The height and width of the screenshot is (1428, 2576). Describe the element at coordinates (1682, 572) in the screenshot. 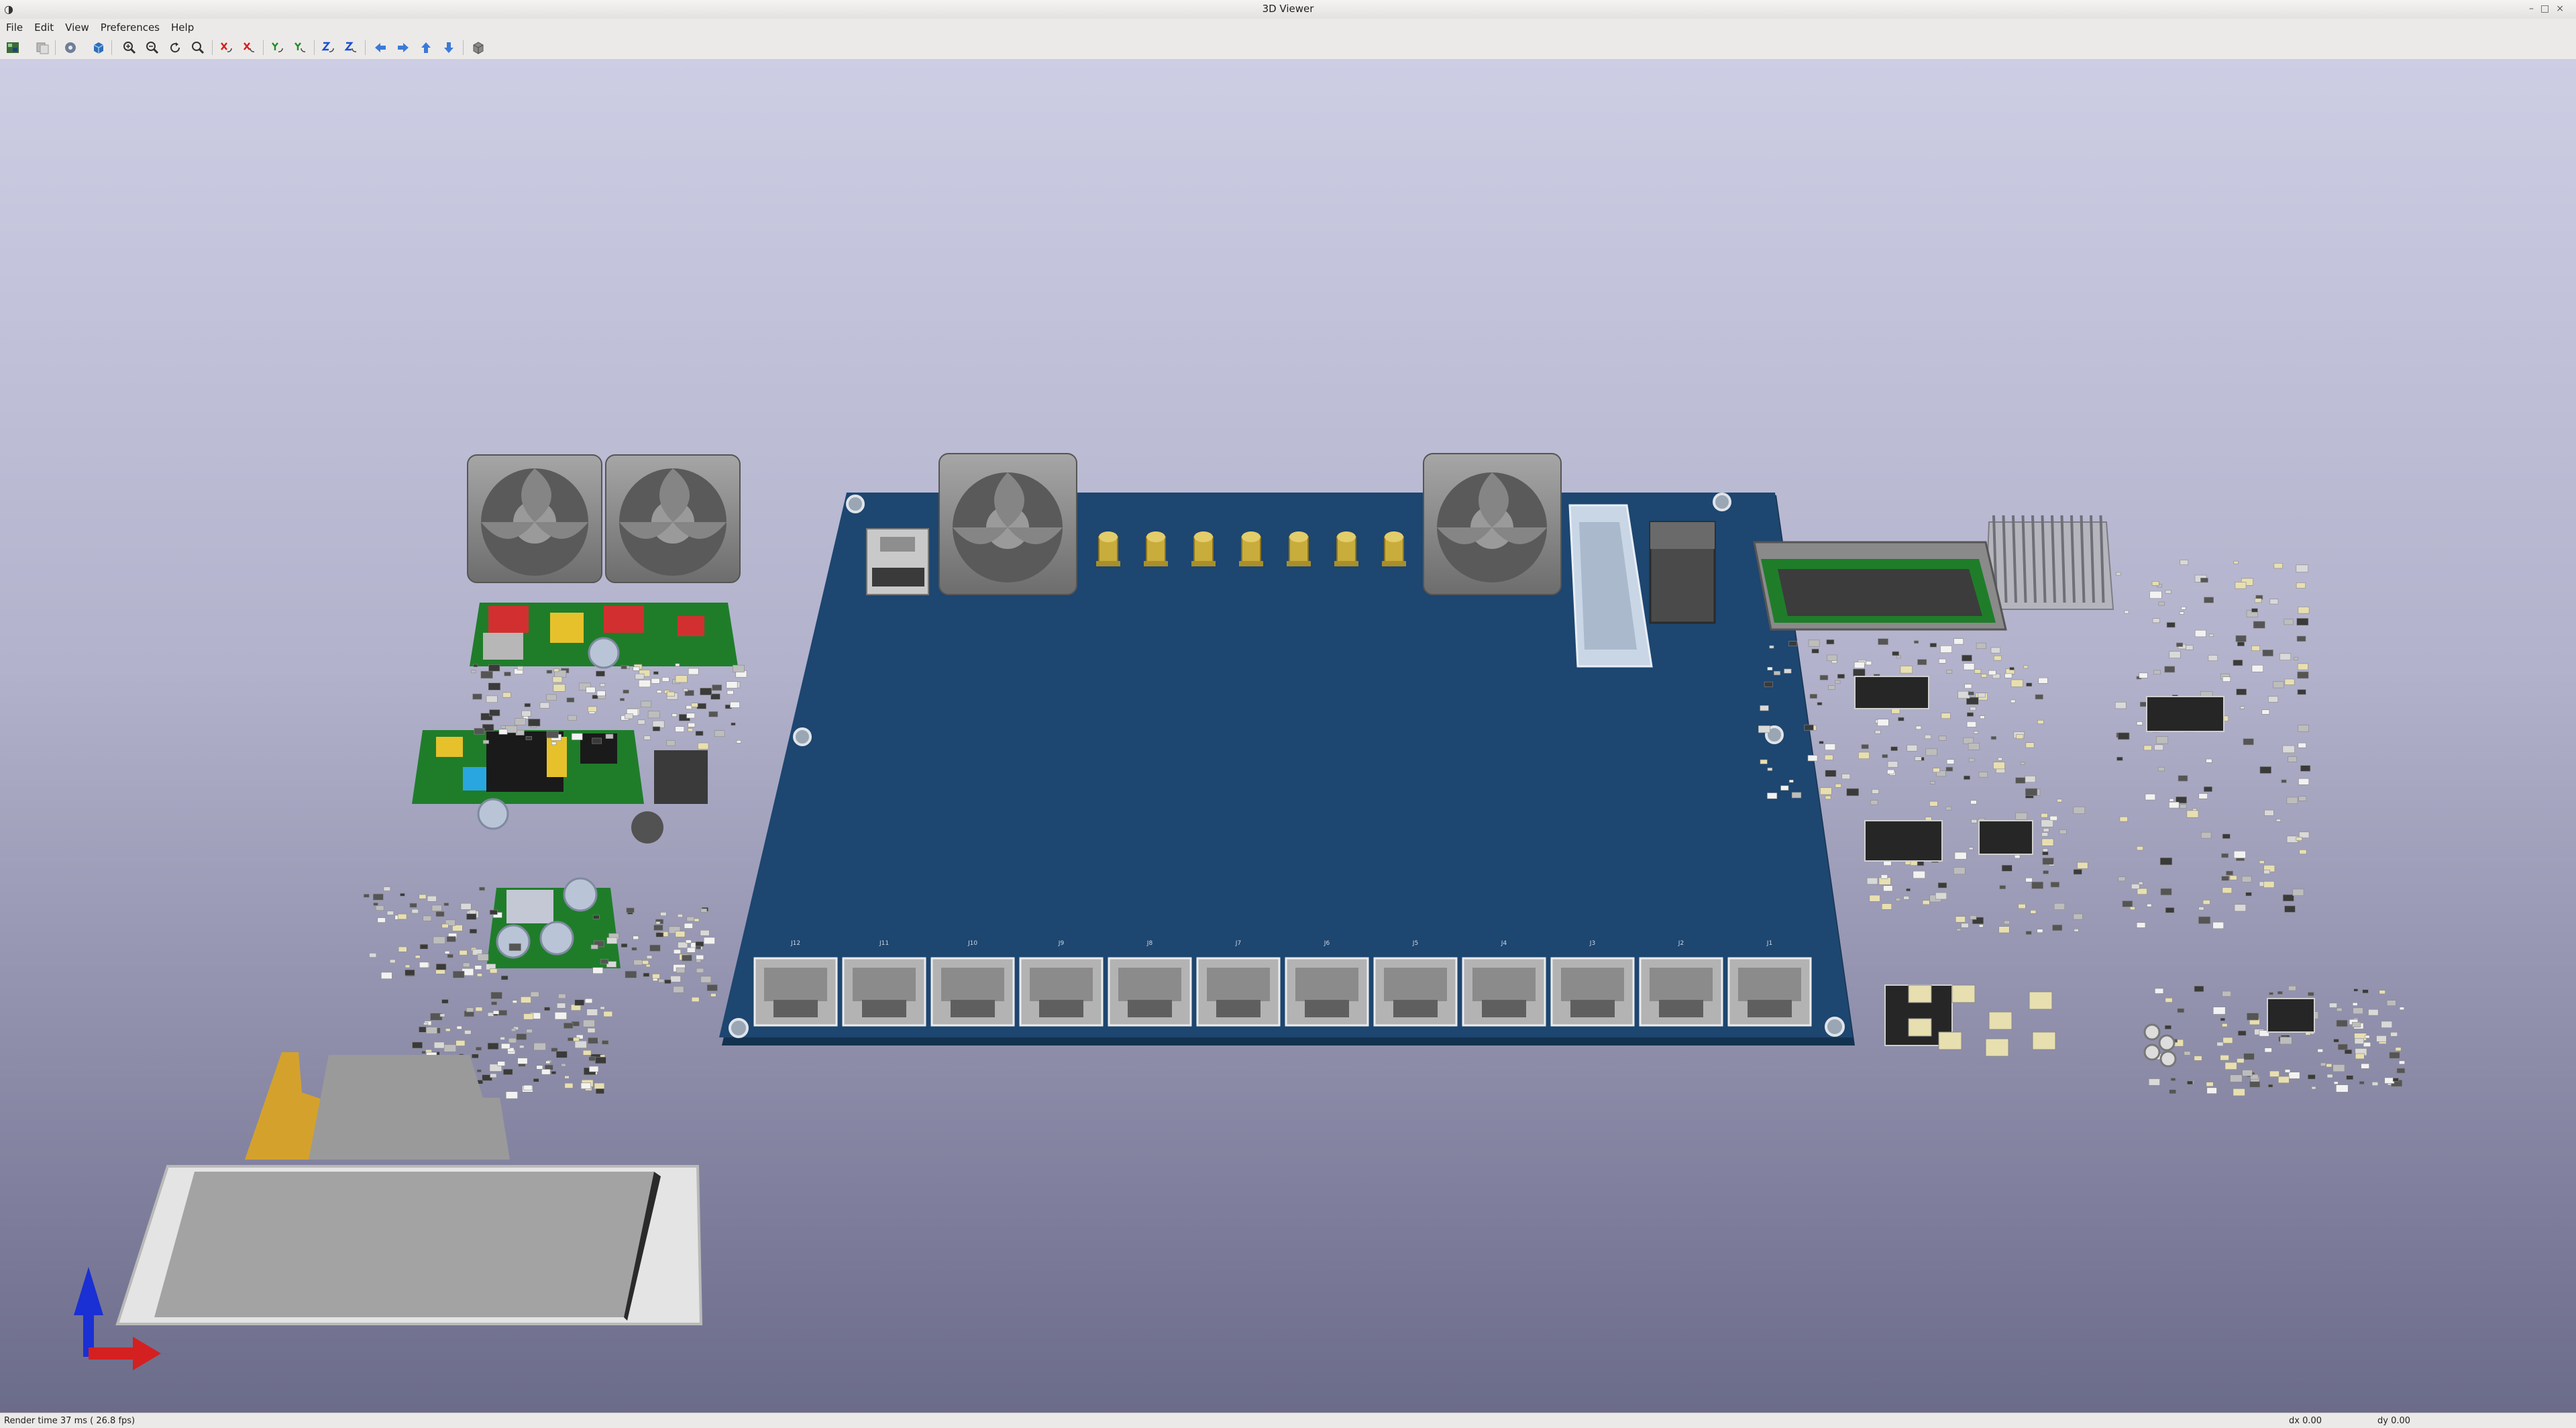

I see `black-module` at that location.